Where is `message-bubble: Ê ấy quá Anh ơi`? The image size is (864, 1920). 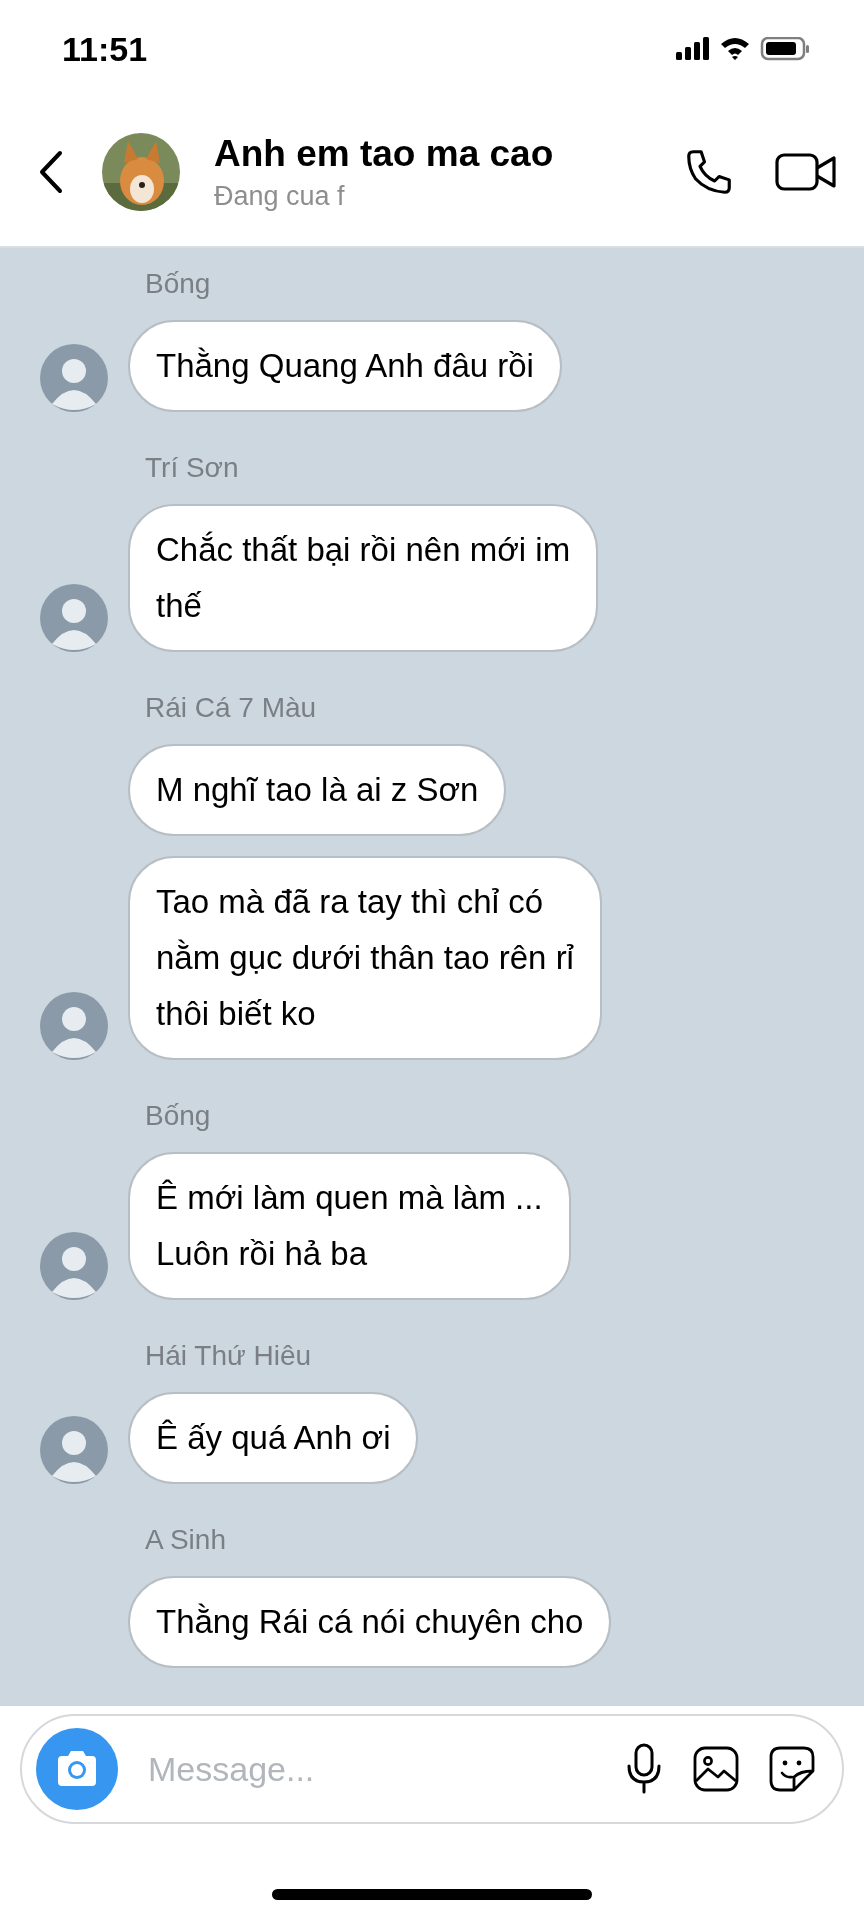
message-bubble: Ê ấy quá Anh ơi is located at coordinates (273, 1438).